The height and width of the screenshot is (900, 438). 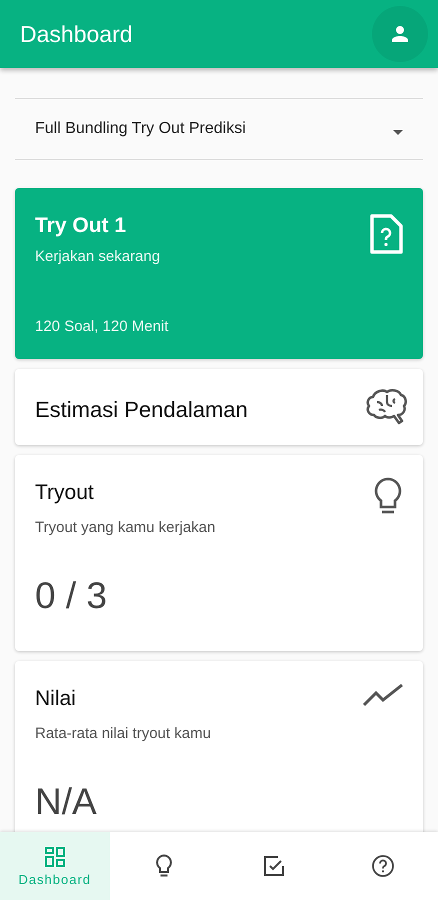 I want to click on card-value: 0 / 3, so click(x=71, y=596).